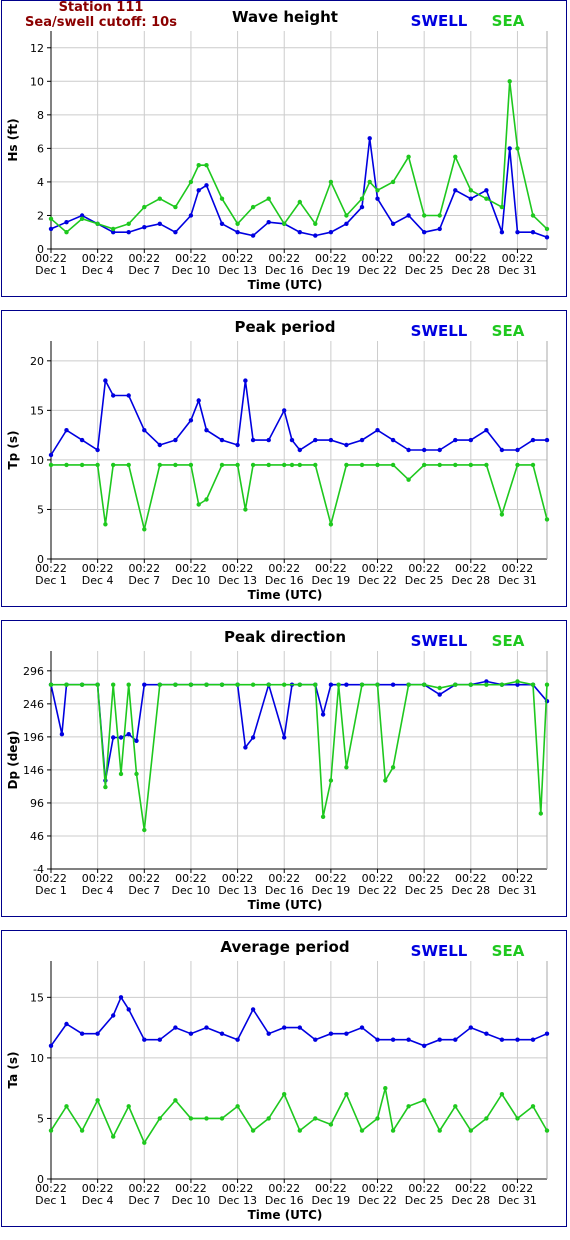 Image resolution: width=570 pixels, height=1240 pixels. Describe the element at coordinates (40, 182) in the screenshot. I see `y-tick-label: 4` at that location.